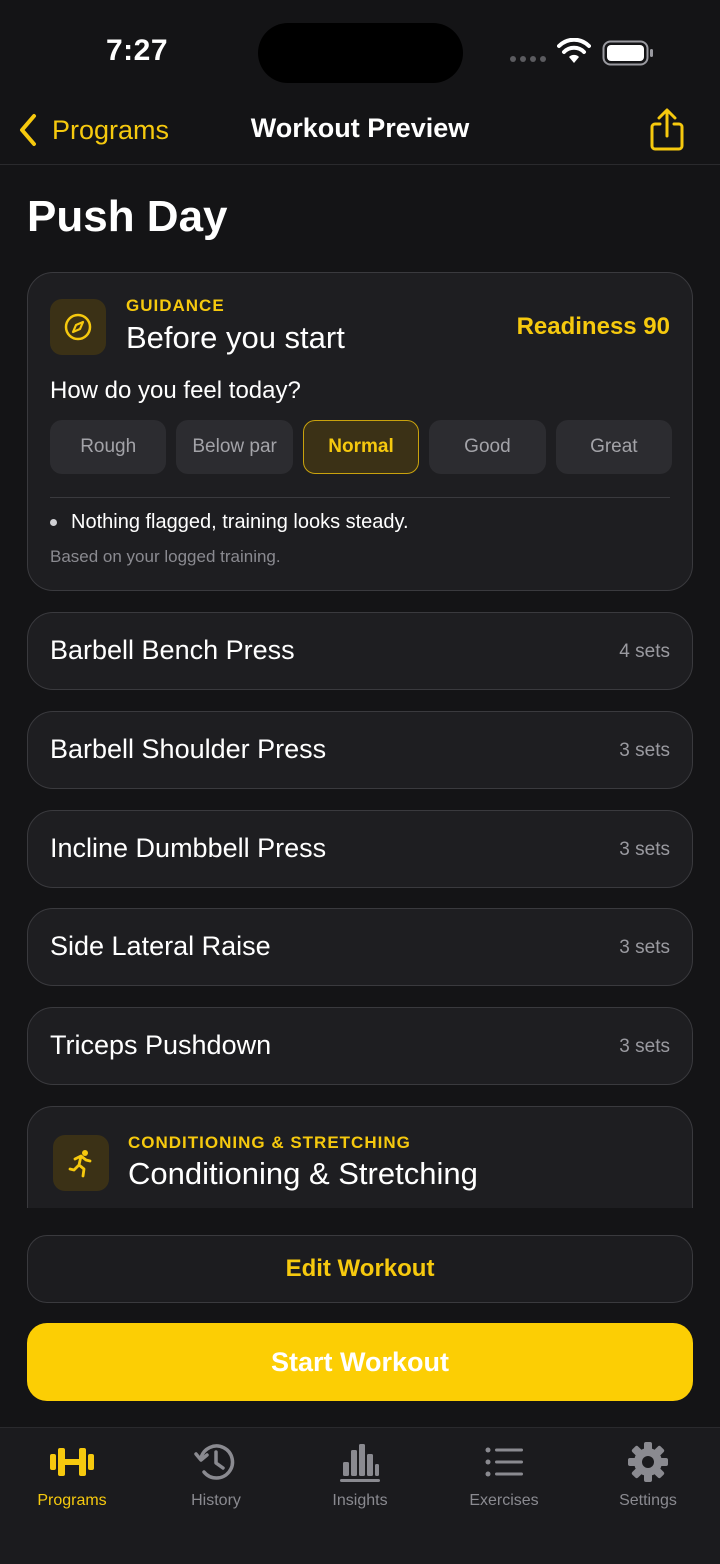  Describe the element at coordinates (175, 305) in the screenshot. I see `guidance-eyebrow: GUIDANCE` at that location.